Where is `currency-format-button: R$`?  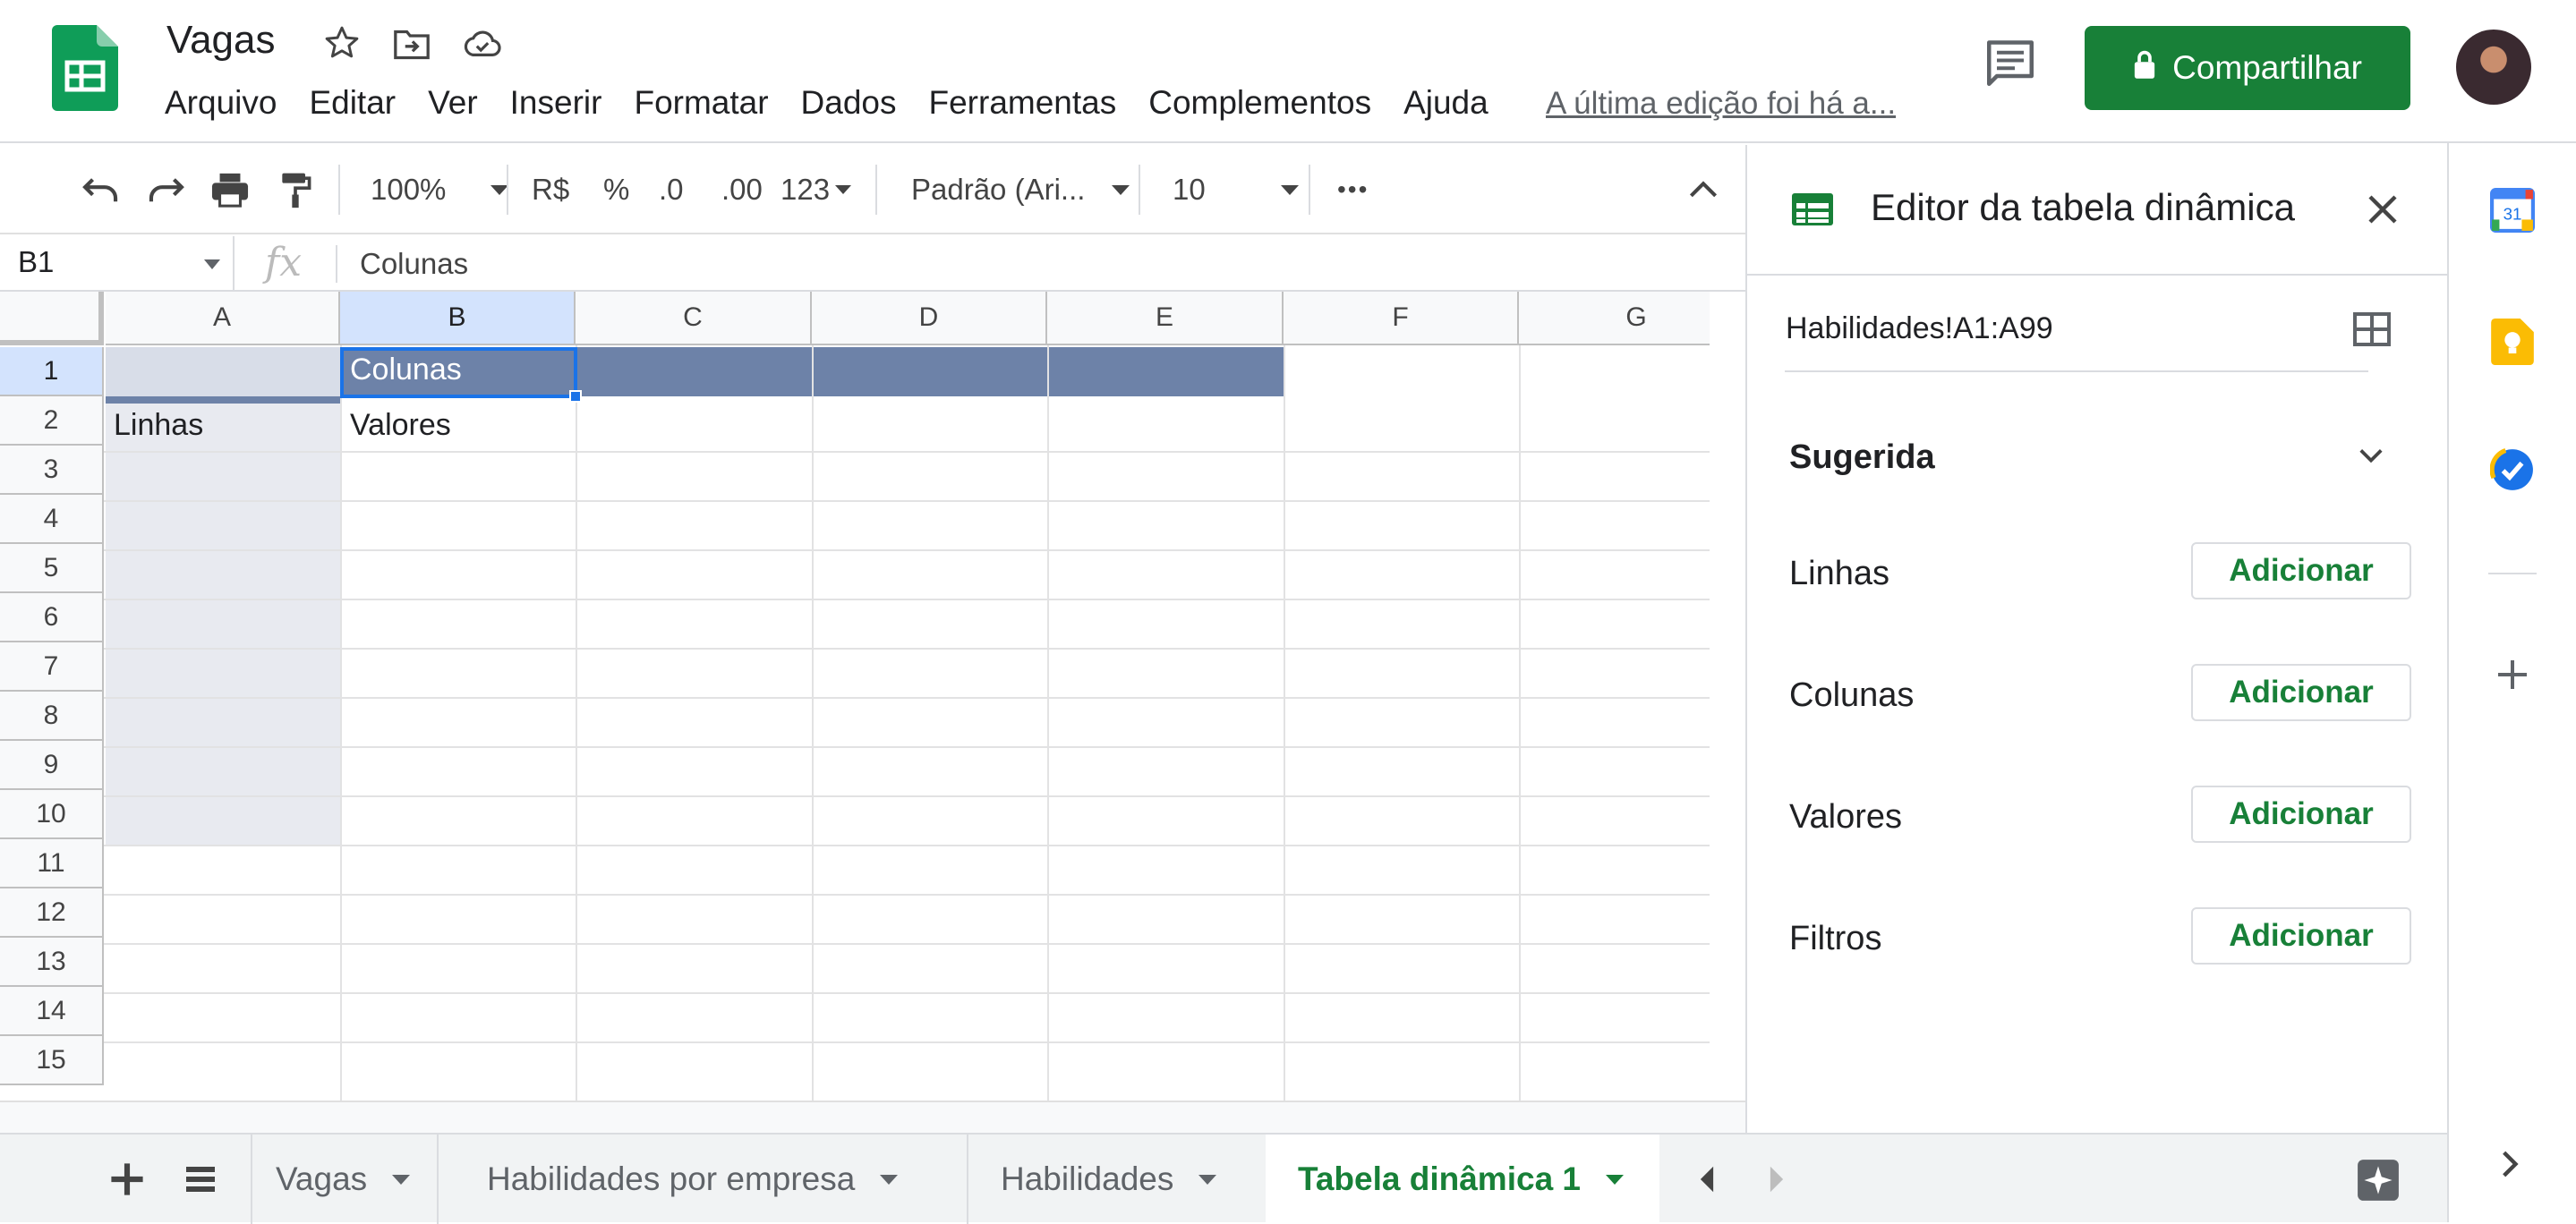 currency-format-button: R$ is located at coordinates (550, 190).